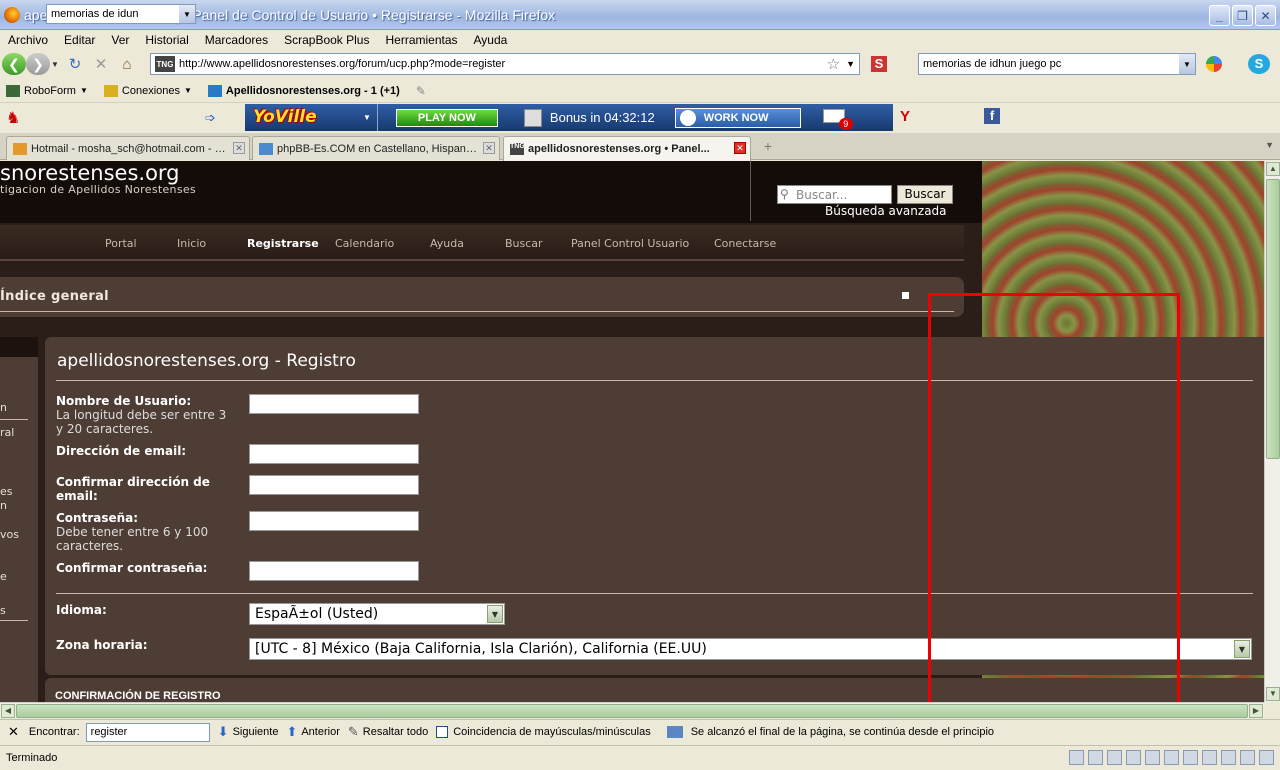  What do you see at coordinates (632, 710) in the screenshot?
I see `horizontal-scrollbar: ◀ ▶` at bounding box center [632, 710].